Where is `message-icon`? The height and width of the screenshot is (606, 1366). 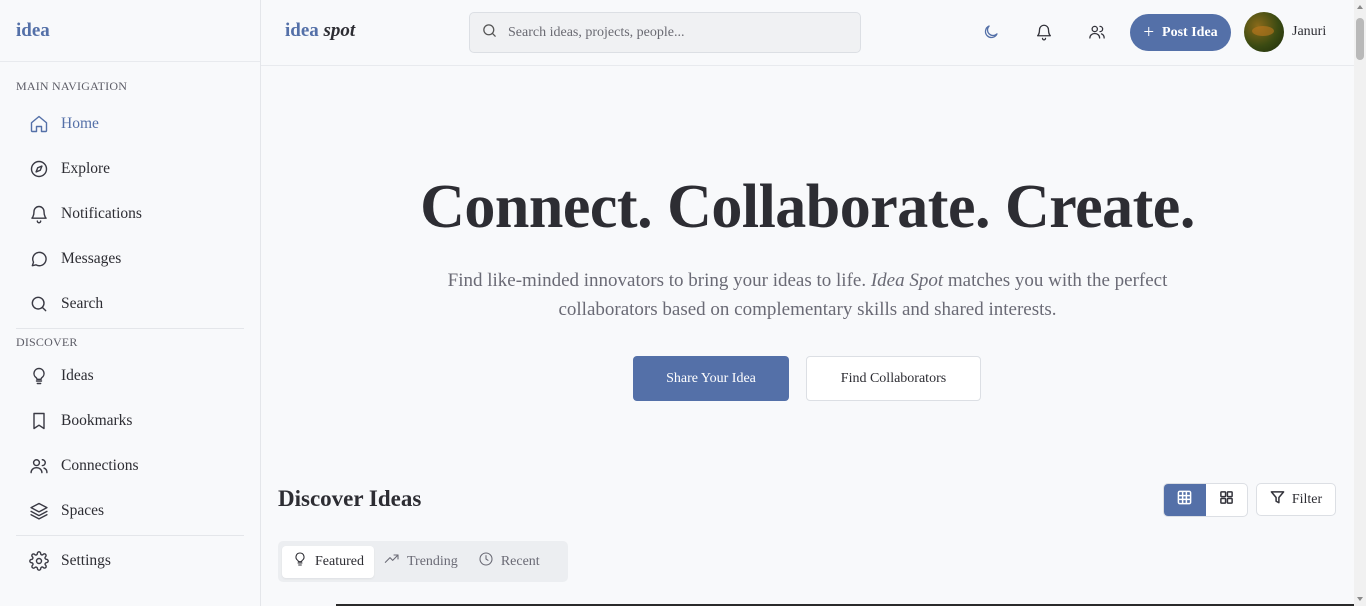 message-icon is located at coordinates (39, 259).